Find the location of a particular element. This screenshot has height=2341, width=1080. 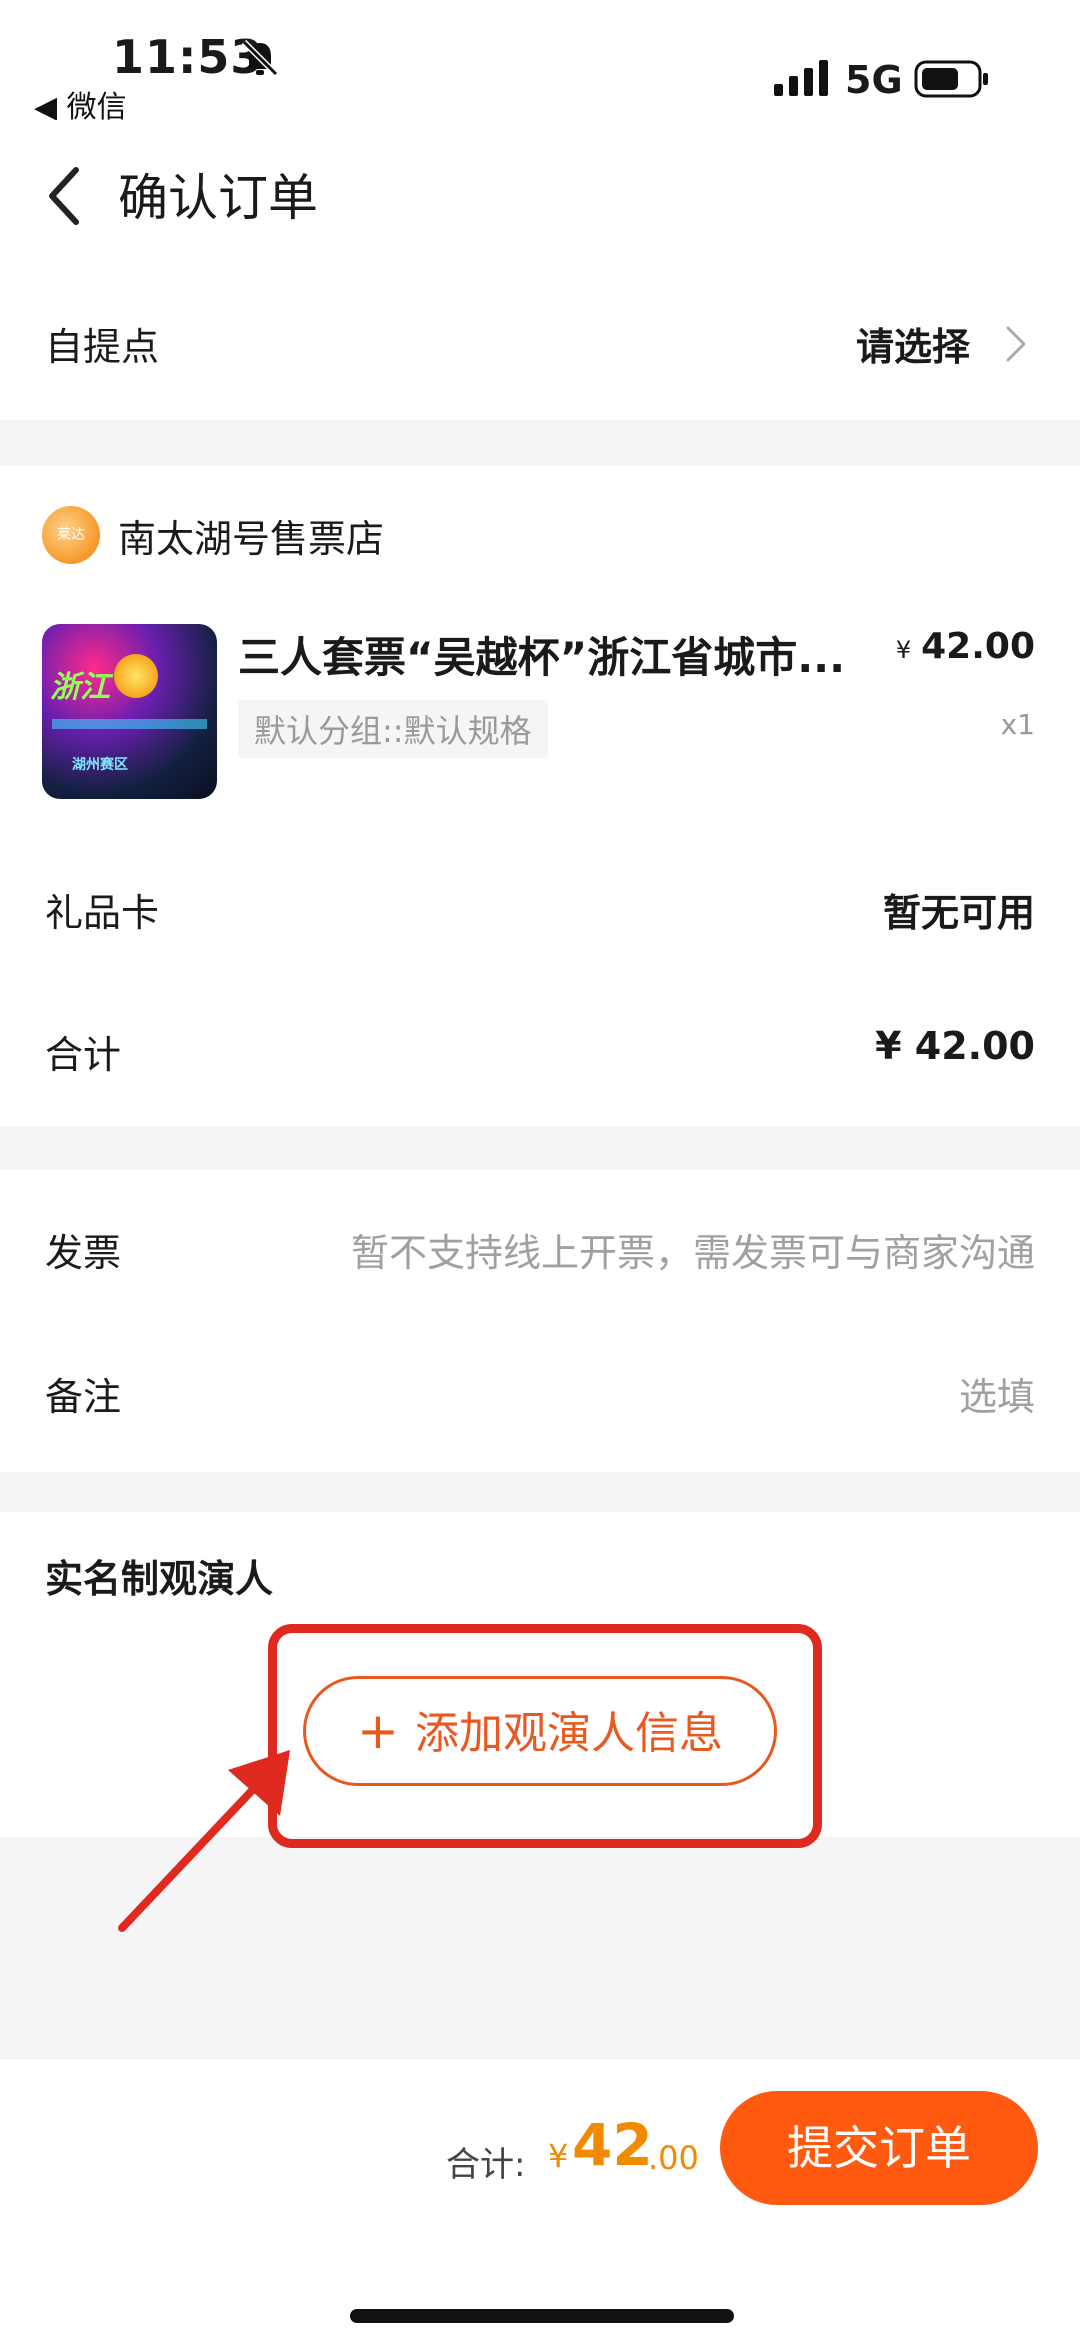

chevron-right-icon is located at coordinates (1016, 344).